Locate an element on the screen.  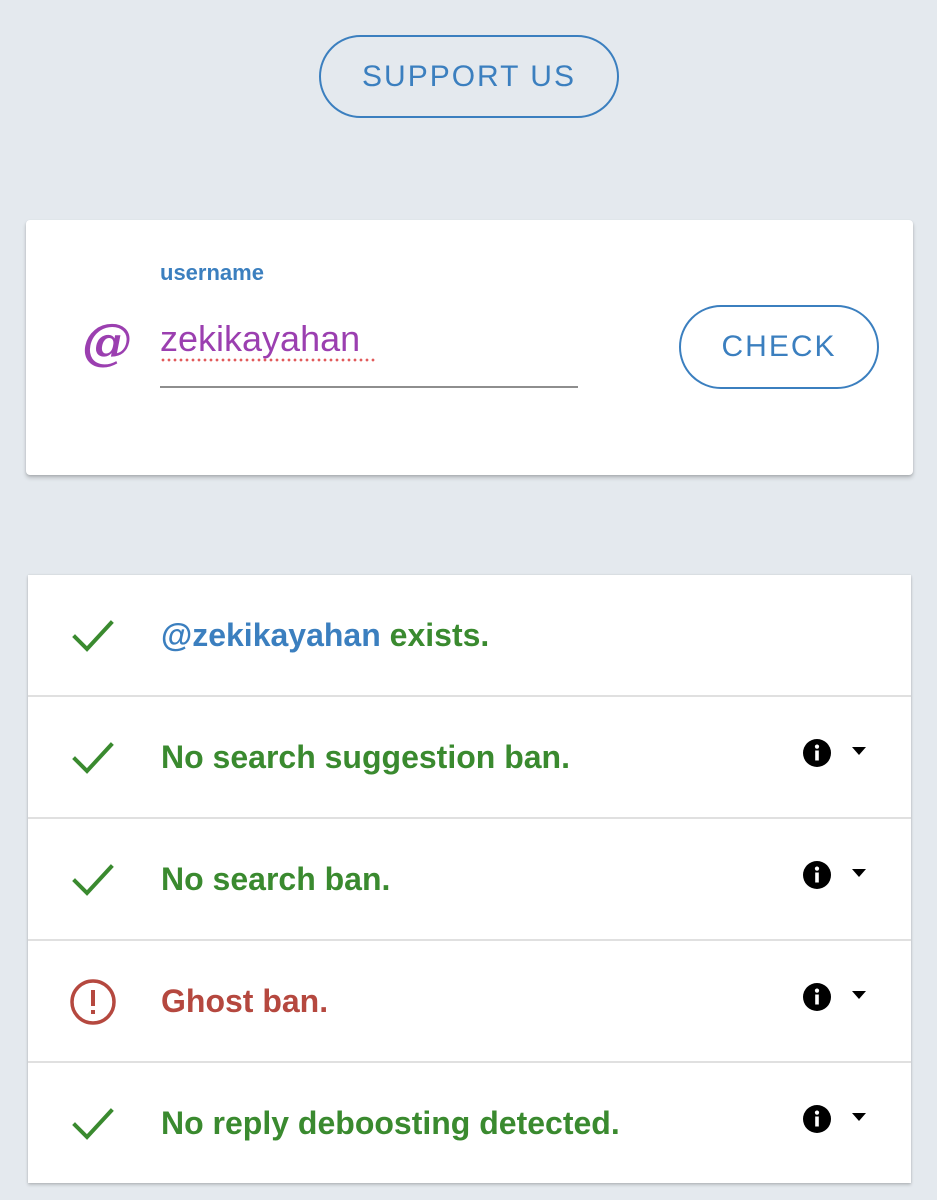
result-message: No search suggestion ban. is located at coordinates (365, 756).